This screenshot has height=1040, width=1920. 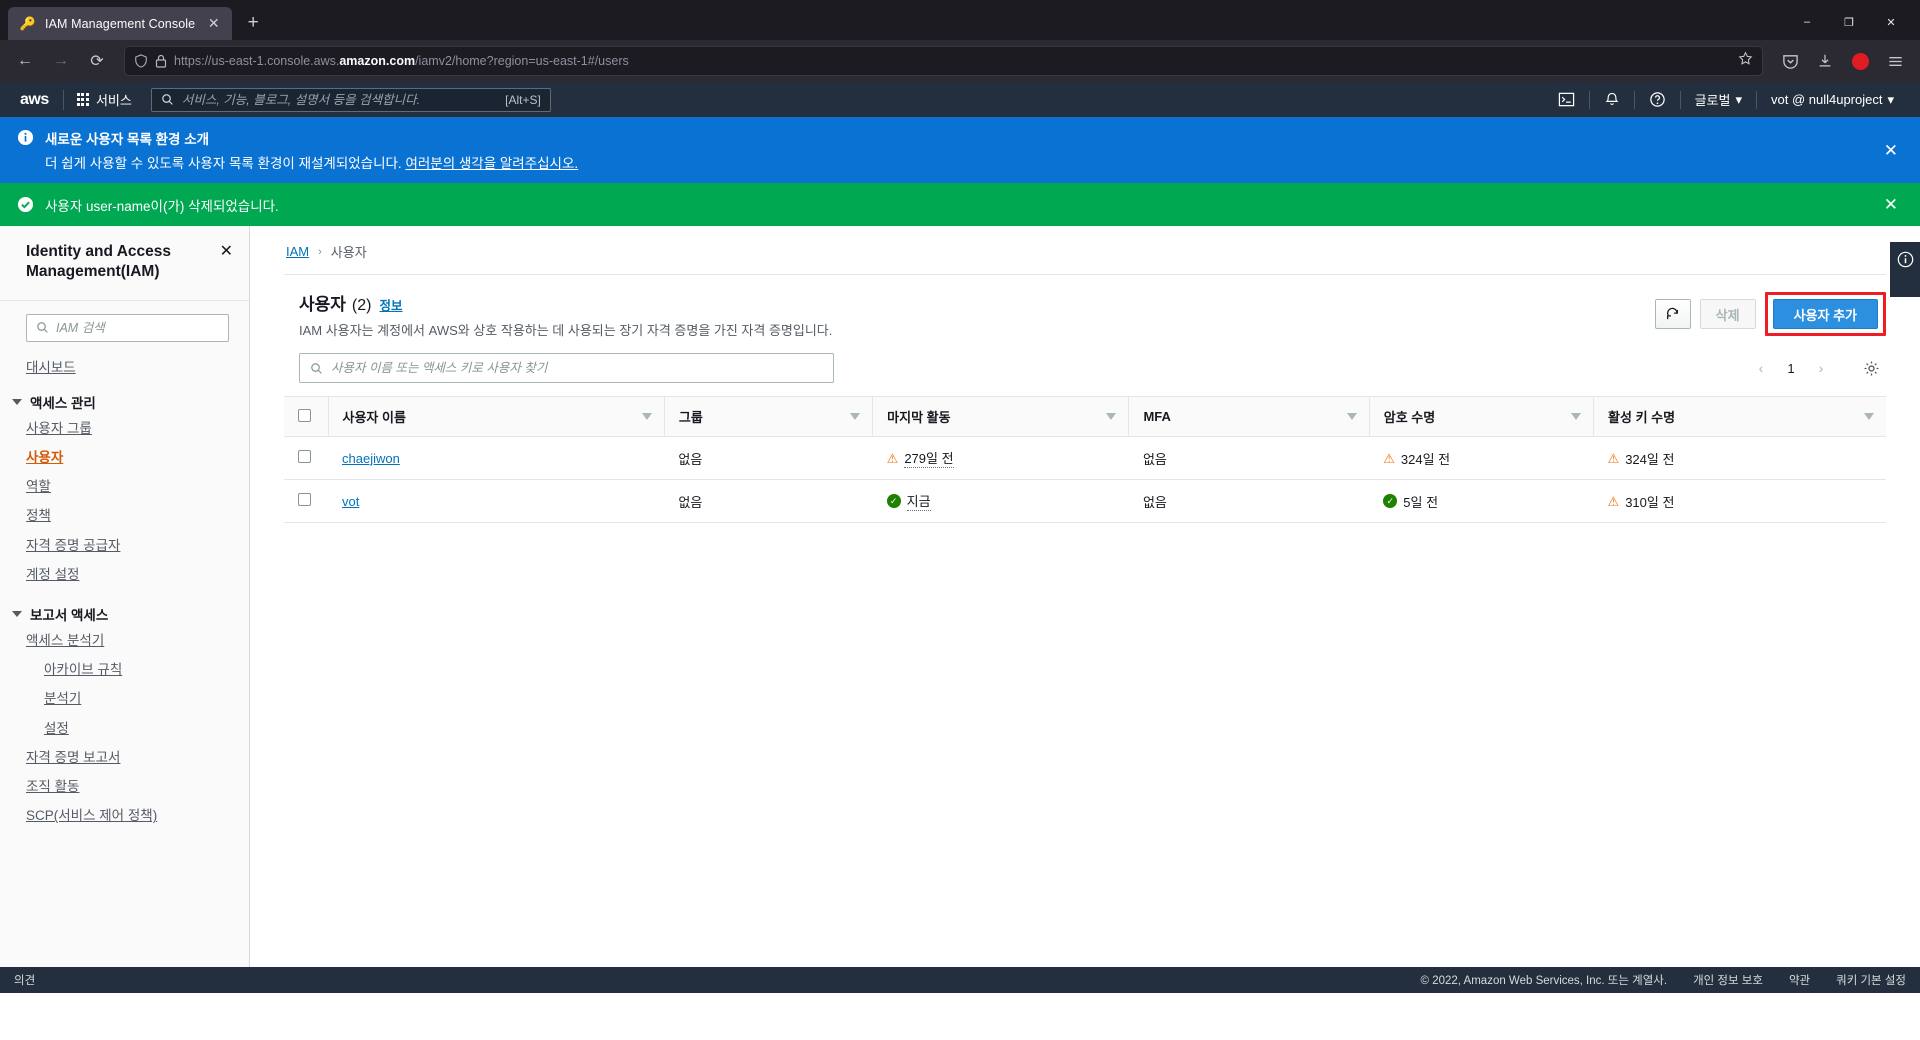 I want to click on table-row: vot 없음 ✓ 지금 없음 ✓ 5일 전 ⚠ 310일 전, so click(x=1085, y=501).